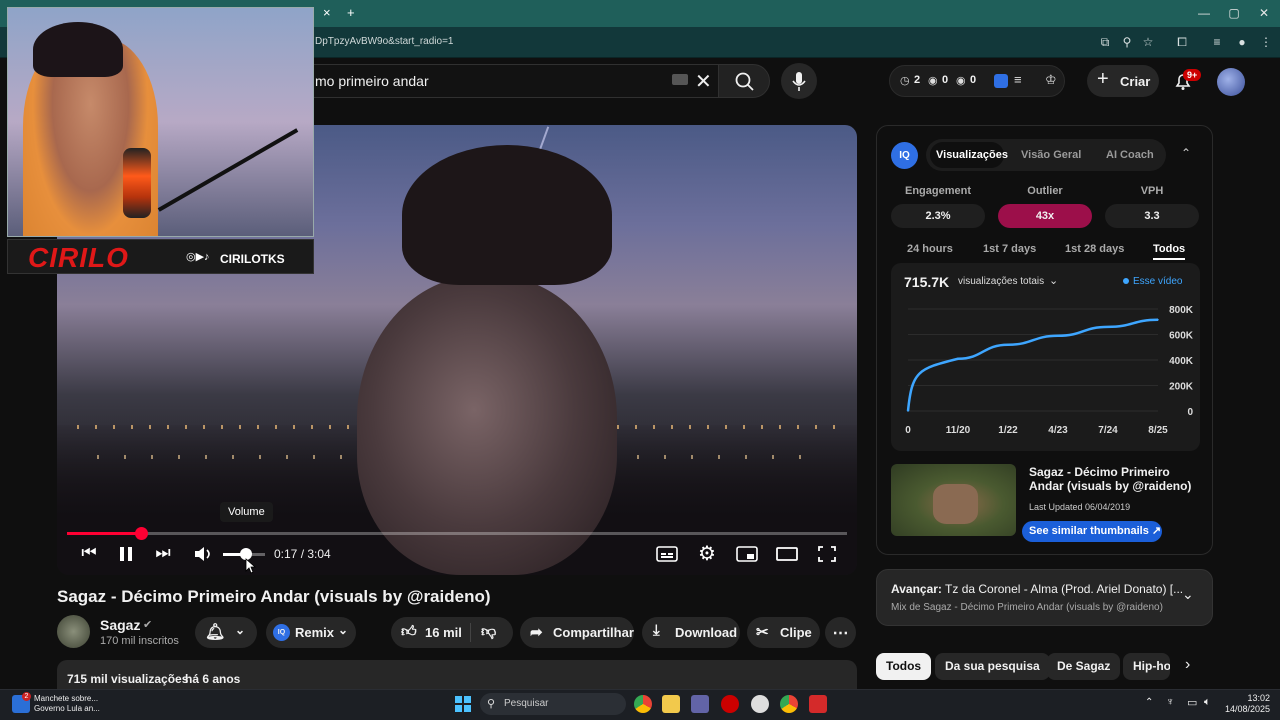  Describe the element at coordinates (327, 12) in the screenshot. I see `tab-close-icon: ×` at that location.